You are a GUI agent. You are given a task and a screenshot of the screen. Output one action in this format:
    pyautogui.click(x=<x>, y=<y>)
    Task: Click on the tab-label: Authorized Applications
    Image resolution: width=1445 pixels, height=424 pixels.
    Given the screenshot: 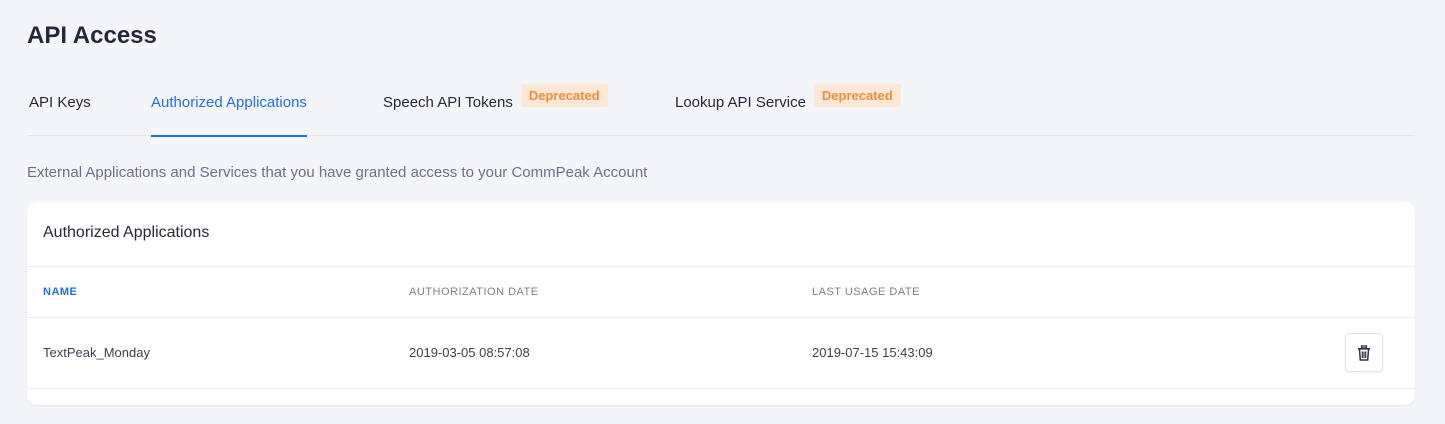 What is the action you would take?
    pyautogui.click(x=229, y=102)
    